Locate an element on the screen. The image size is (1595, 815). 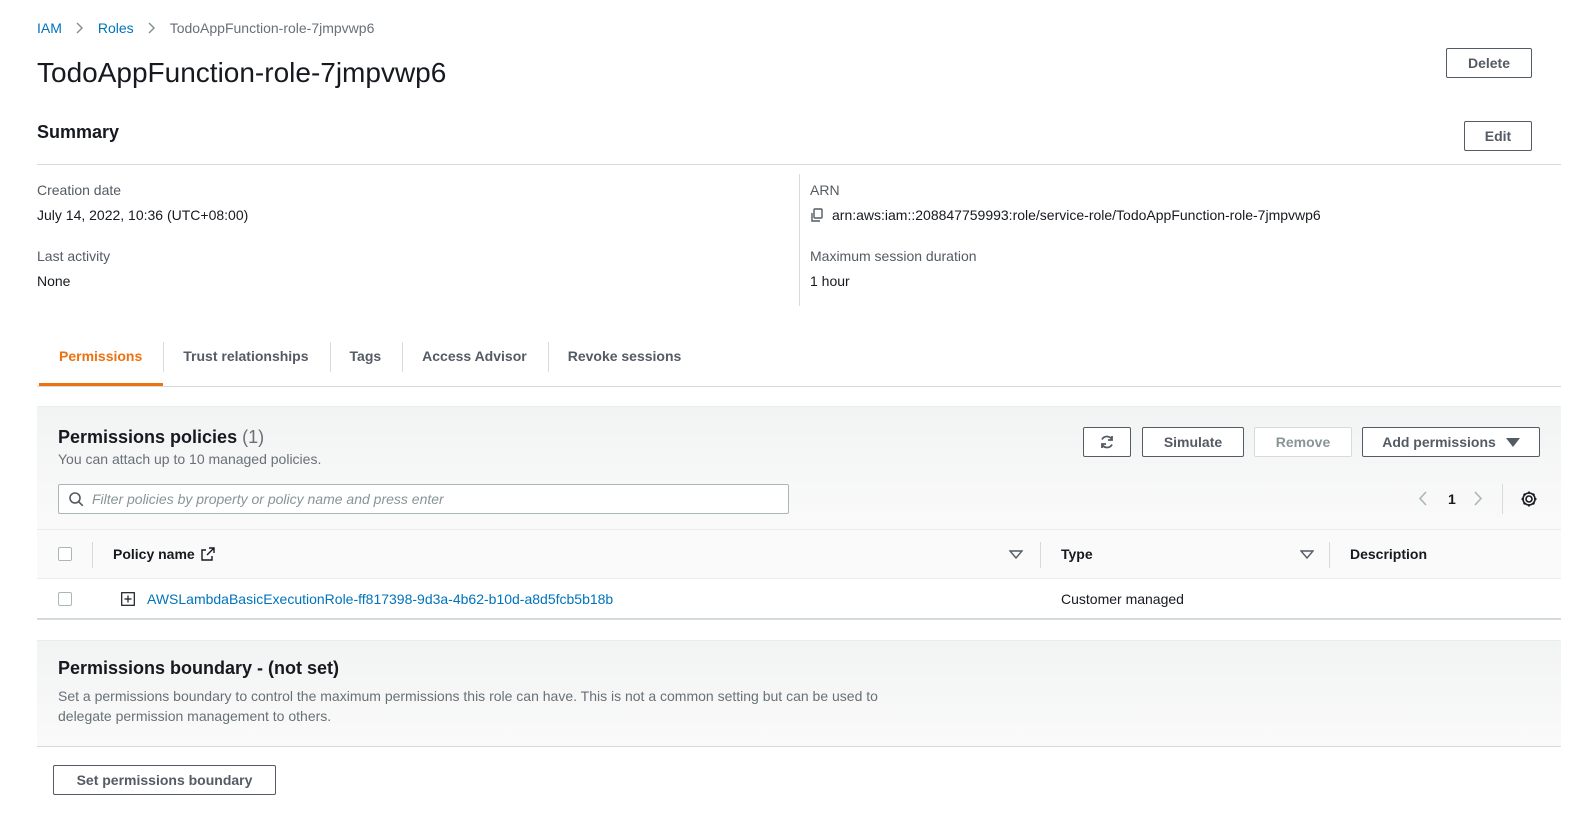
filter-container is located at coordinates (423, 499).